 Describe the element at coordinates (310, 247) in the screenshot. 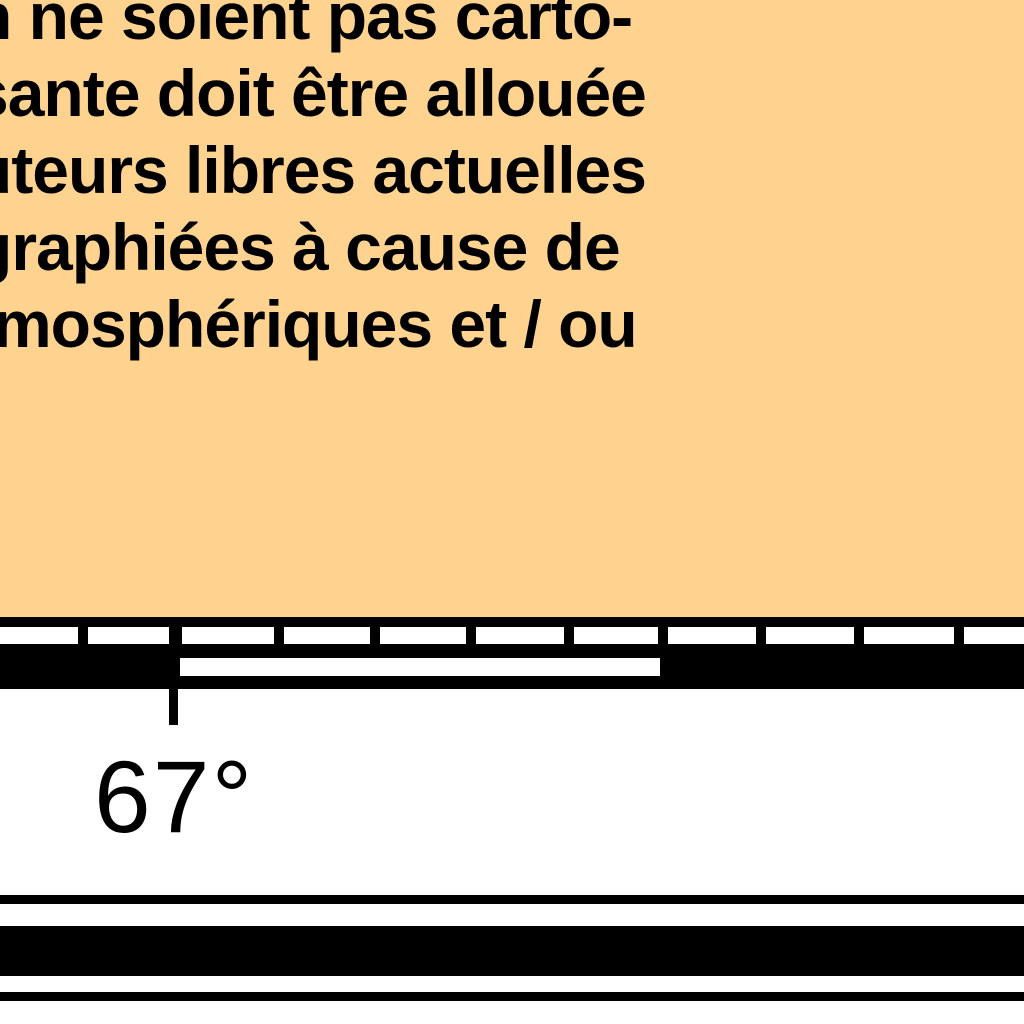

I see `legend-line-4: graphiées à cause de` at that location.